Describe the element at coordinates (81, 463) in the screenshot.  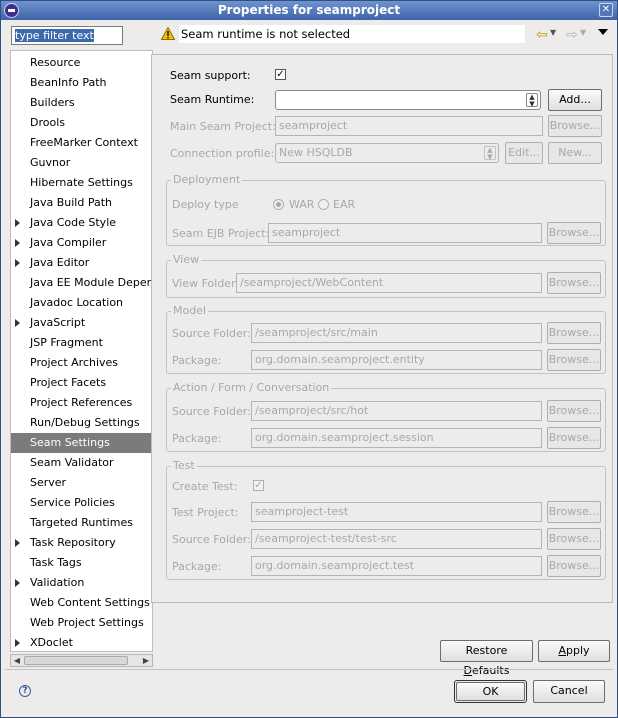
I see `tree-item: Seam Validator` at that location.